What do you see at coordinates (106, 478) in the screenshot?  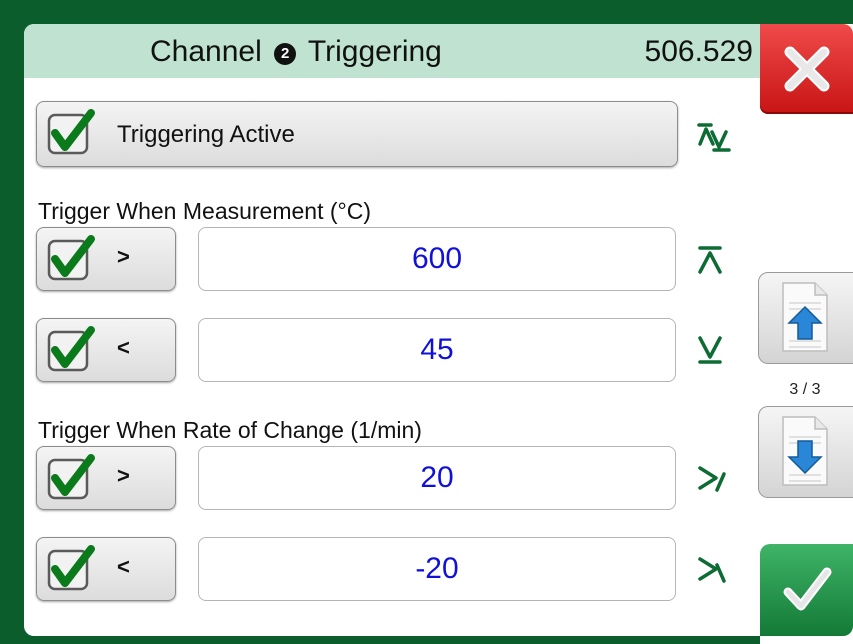 I see `rate-above-toggle: >` at bounding box center [106, 478].